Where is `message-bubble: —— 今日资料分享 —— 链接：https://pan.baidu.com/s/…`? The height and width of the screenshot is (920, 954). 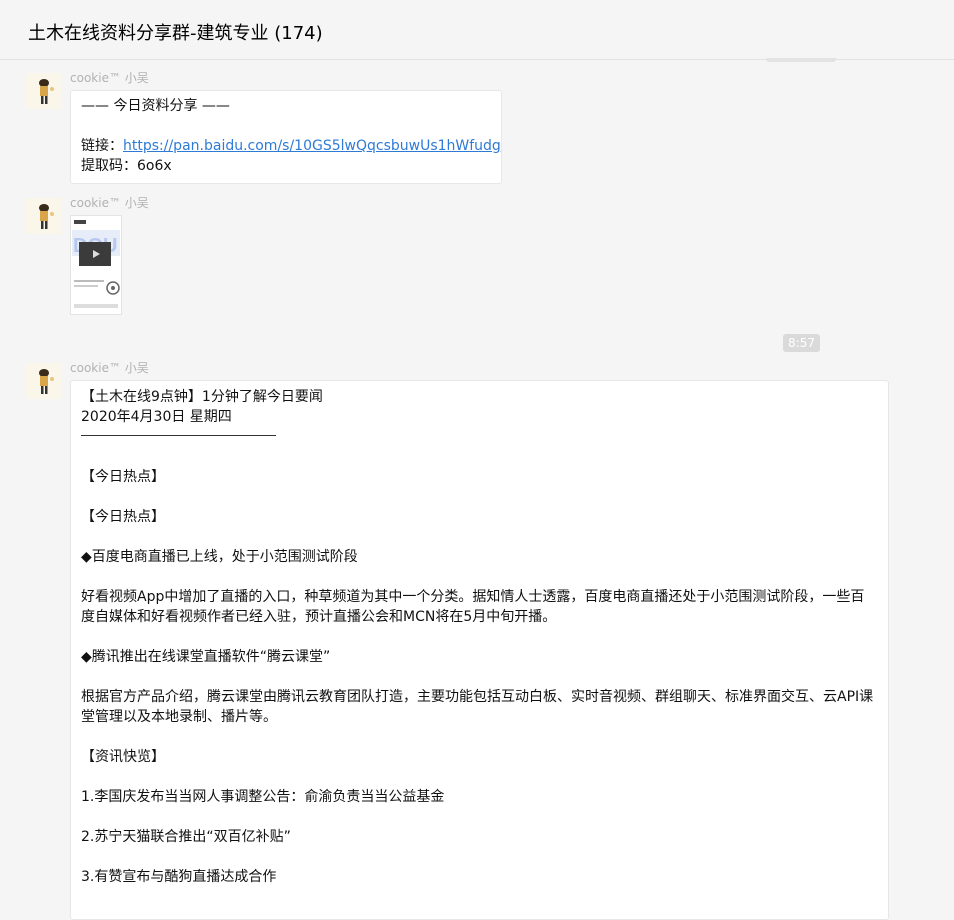
message-bubble: —— 今日资料分享 —— 链接：https://pan.baidu.com/s/… is located at coordinates (286, 137).